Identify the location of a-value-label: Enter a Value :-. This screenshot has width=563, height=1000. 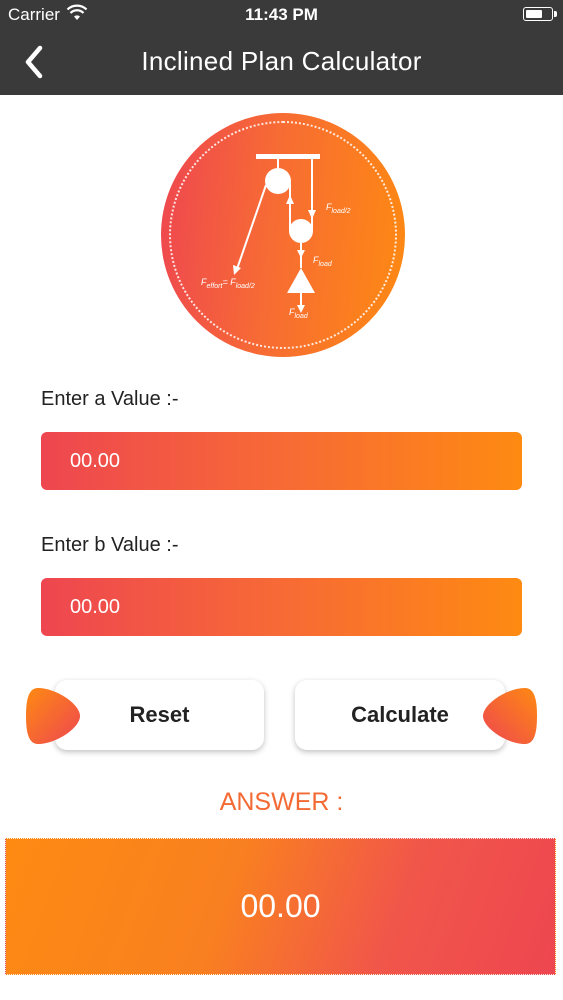
(110, 399).